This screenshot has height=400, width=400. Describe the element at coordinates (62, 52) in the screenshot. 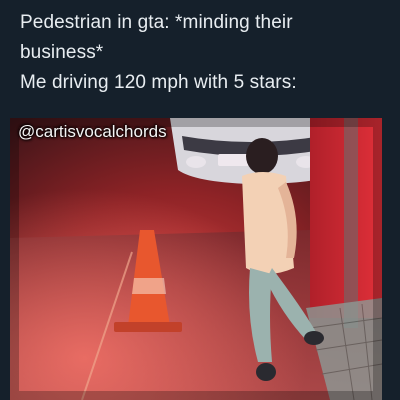

I see `caption-line-2: business*` at that location.